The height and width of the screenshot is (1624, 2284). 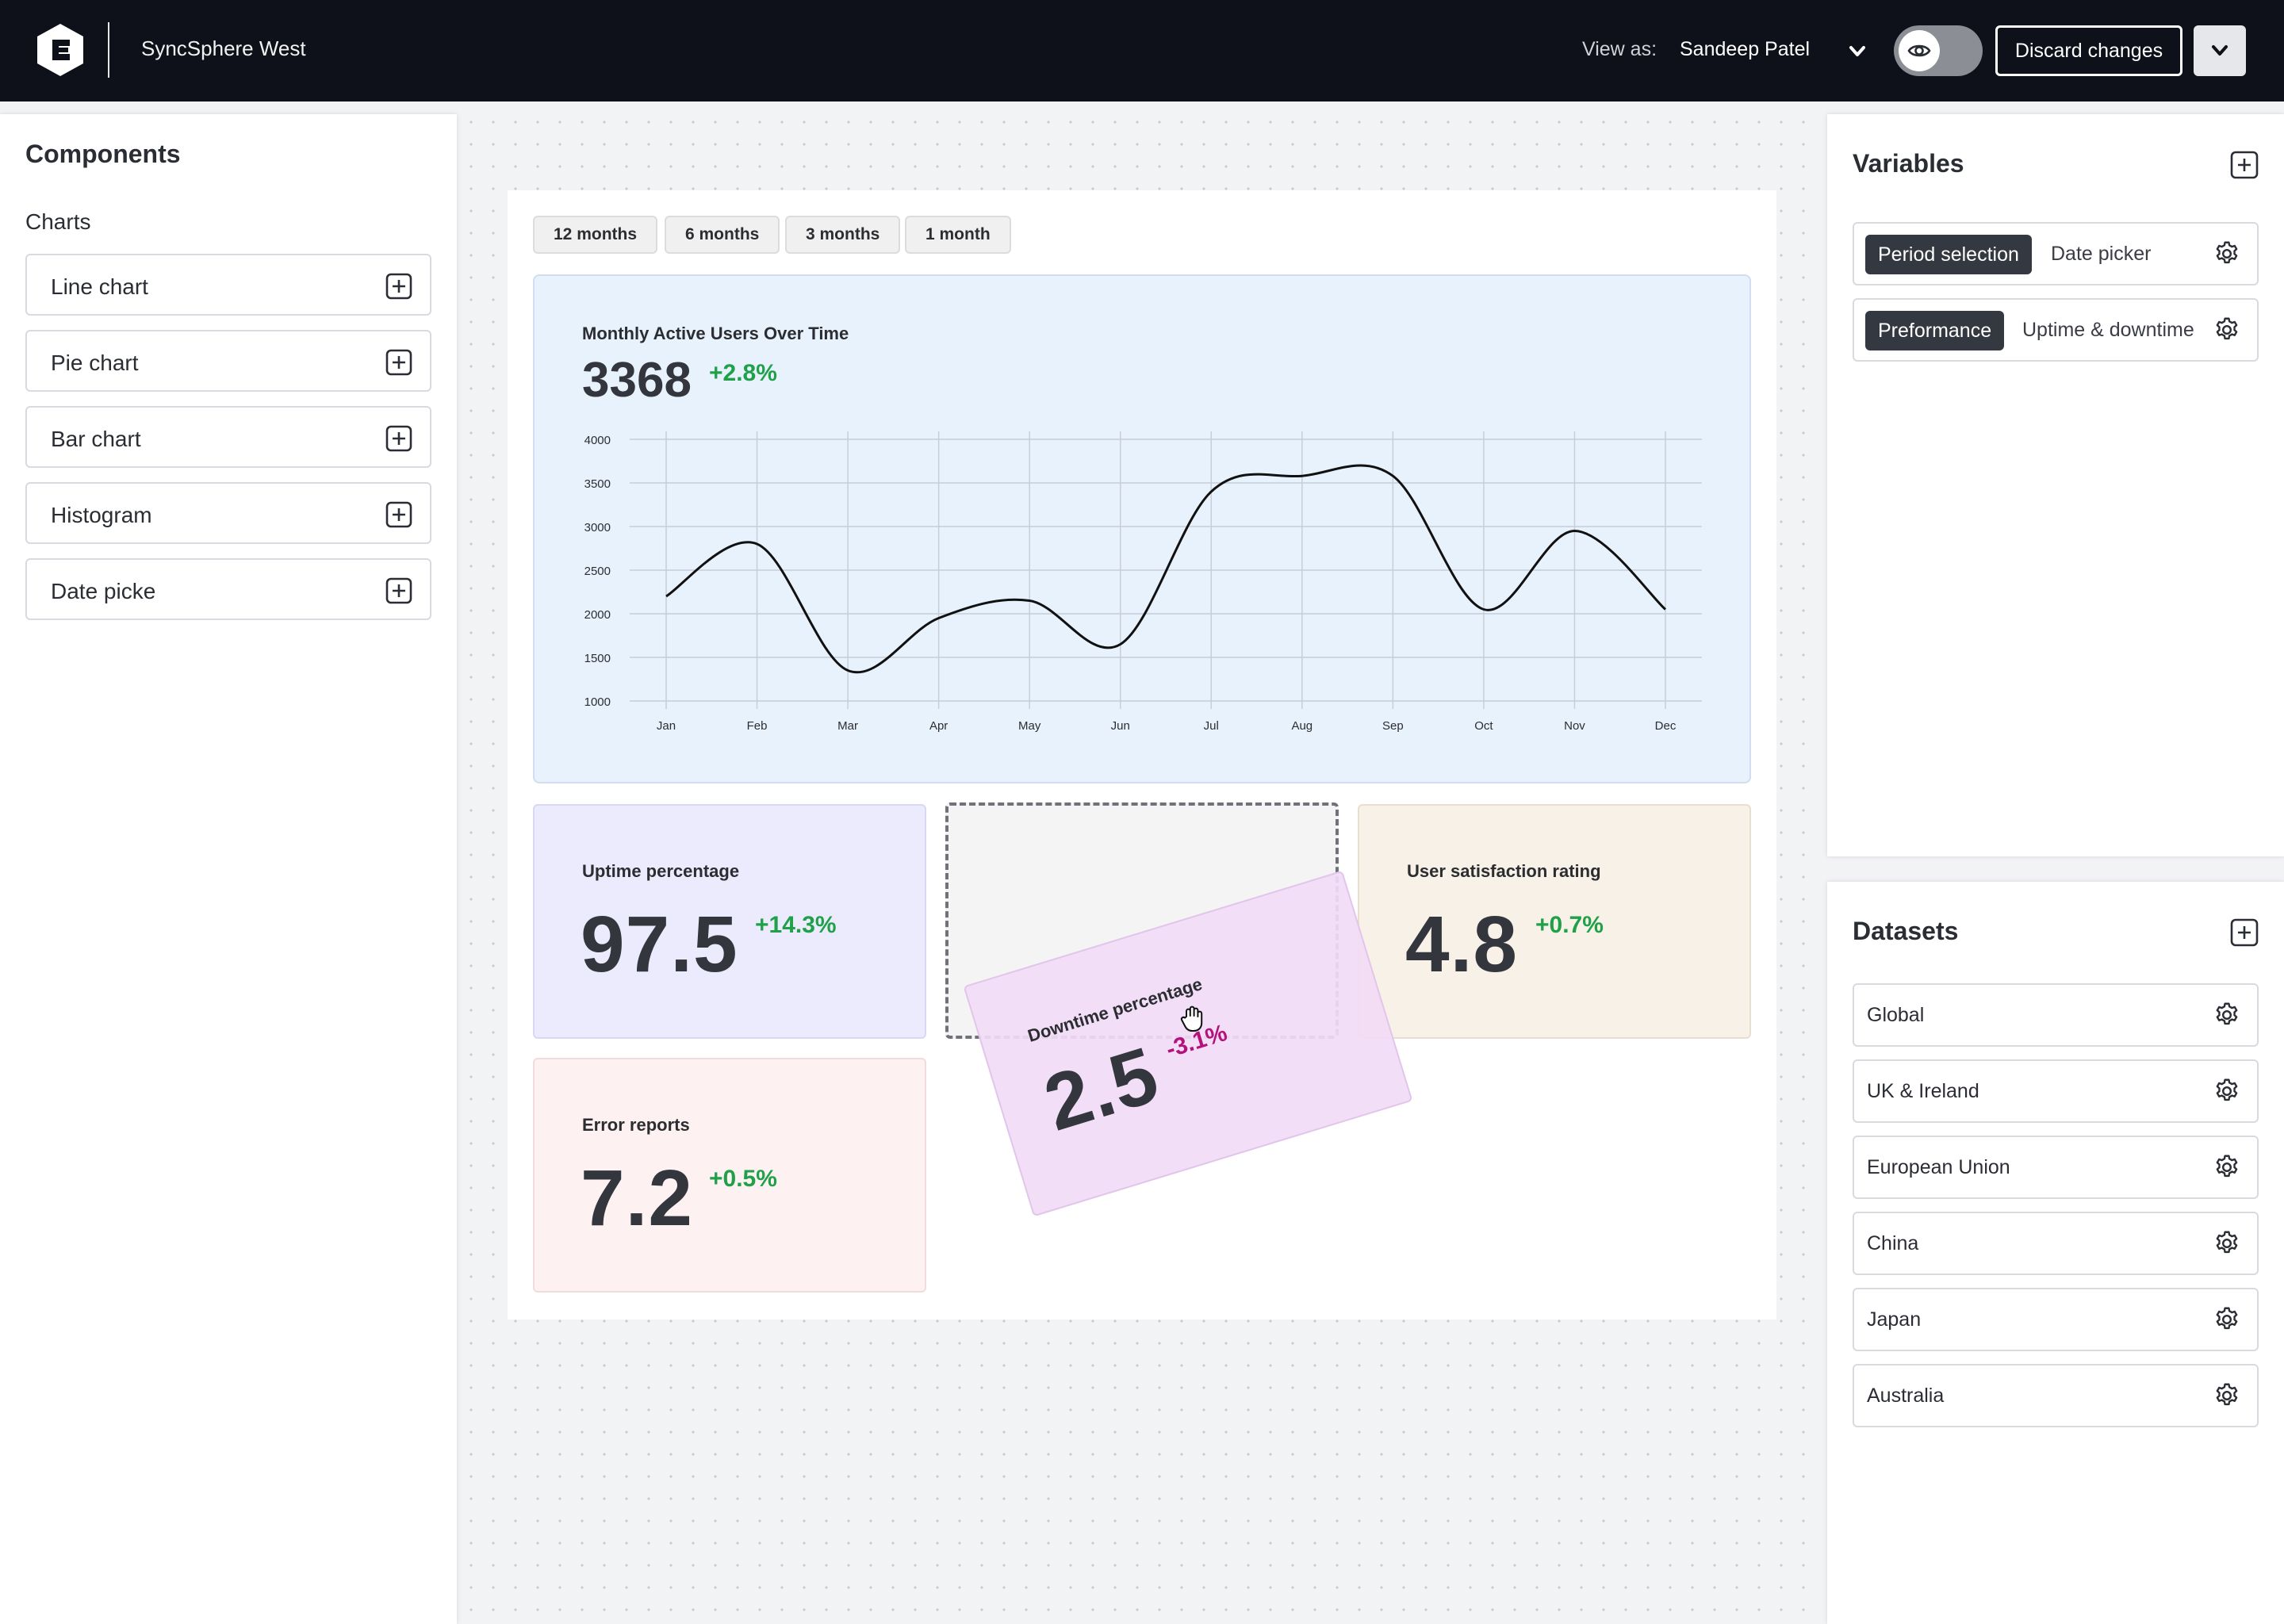 What do you see at coordinates (223, 48) in the screenshot?
I see `workspace-name: SyncSphere West` at bounding box center [223, 48].